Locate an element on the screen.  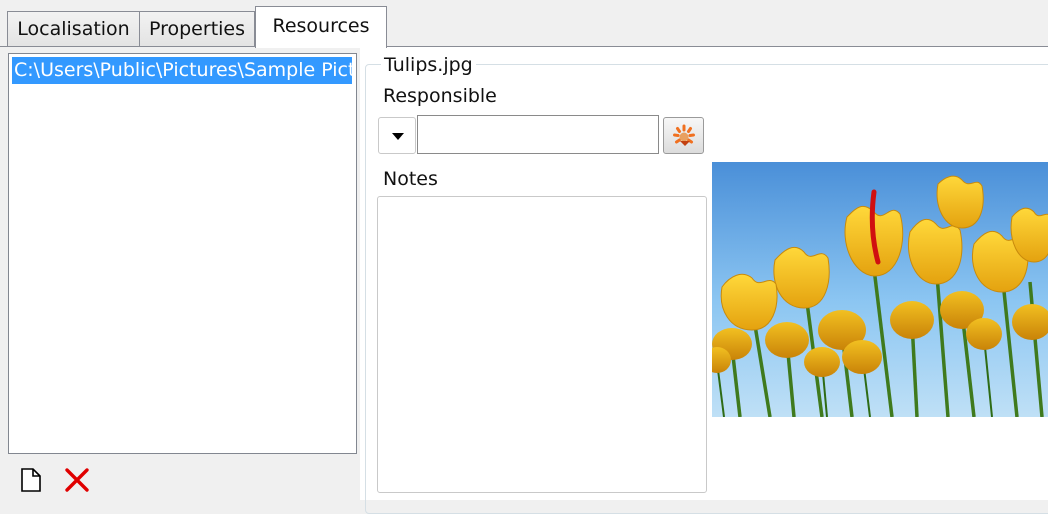
notes-label: Notes is located at coordinates (410, 179).